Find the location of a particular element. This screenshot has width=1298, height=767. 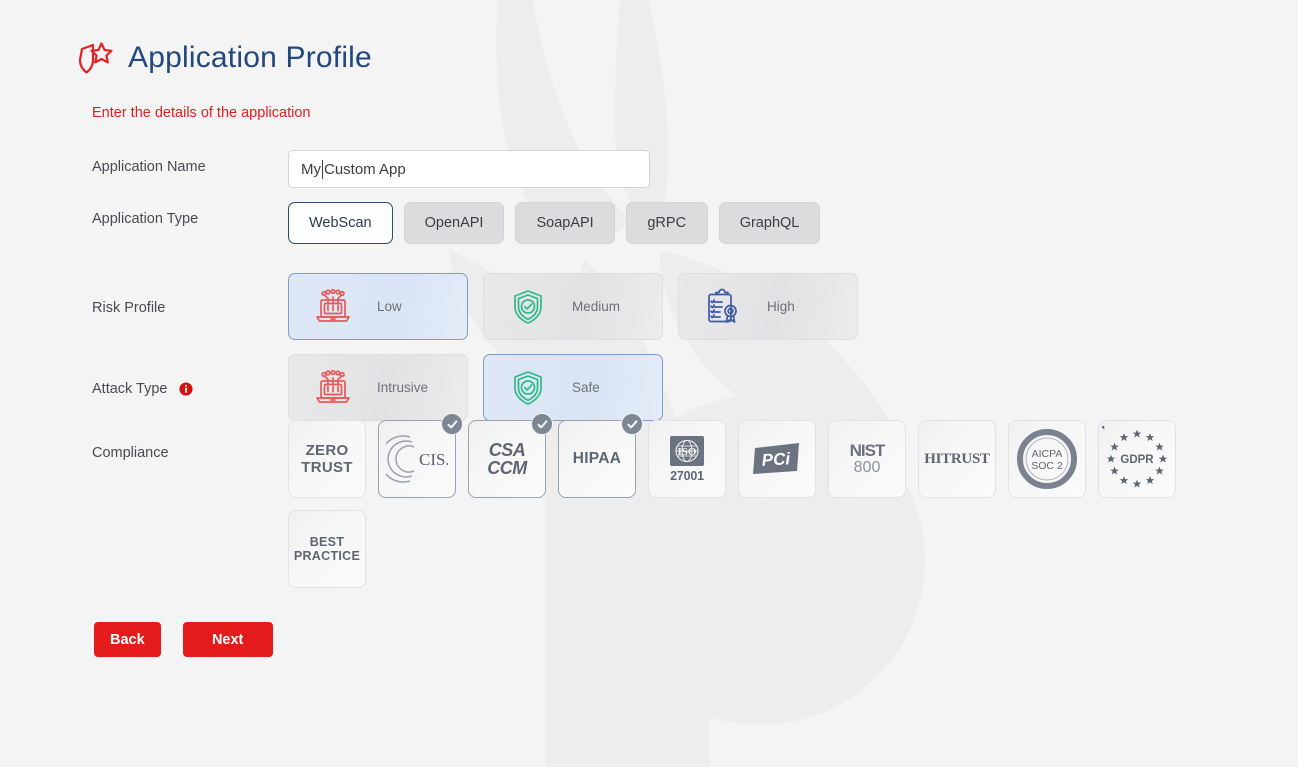

cis-logo-icon: CIS. is located at coordinates (417, 459).